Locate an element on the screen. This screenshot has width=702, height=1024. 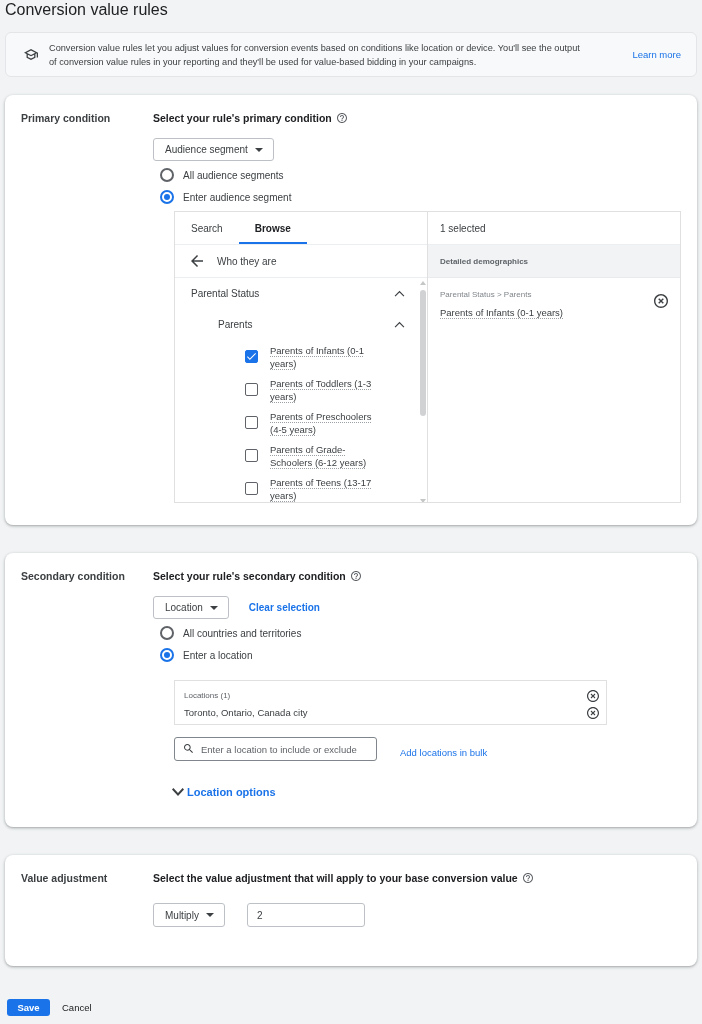
dropdown: Multiply is located at coordinates (189, 915).